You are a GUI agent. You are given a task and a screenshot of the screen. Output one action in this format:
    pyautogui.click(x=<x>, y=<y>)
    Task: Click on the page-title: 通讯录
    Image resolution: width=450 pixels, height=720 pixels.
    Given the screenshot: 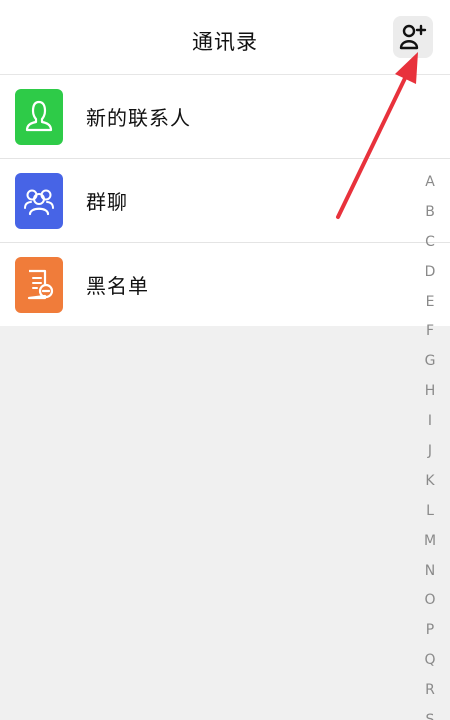 What is the action you would take?
    pyautogui.click(x=225, y=42)
    